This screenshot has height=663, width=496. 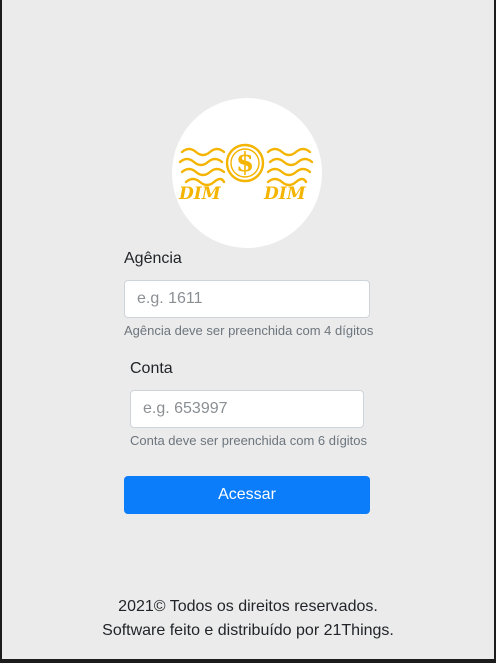 What do you see at coordinates (245, 163) in the screenshot?
I see `logo-dollar-sign: $` at bounding box center [245, 163].